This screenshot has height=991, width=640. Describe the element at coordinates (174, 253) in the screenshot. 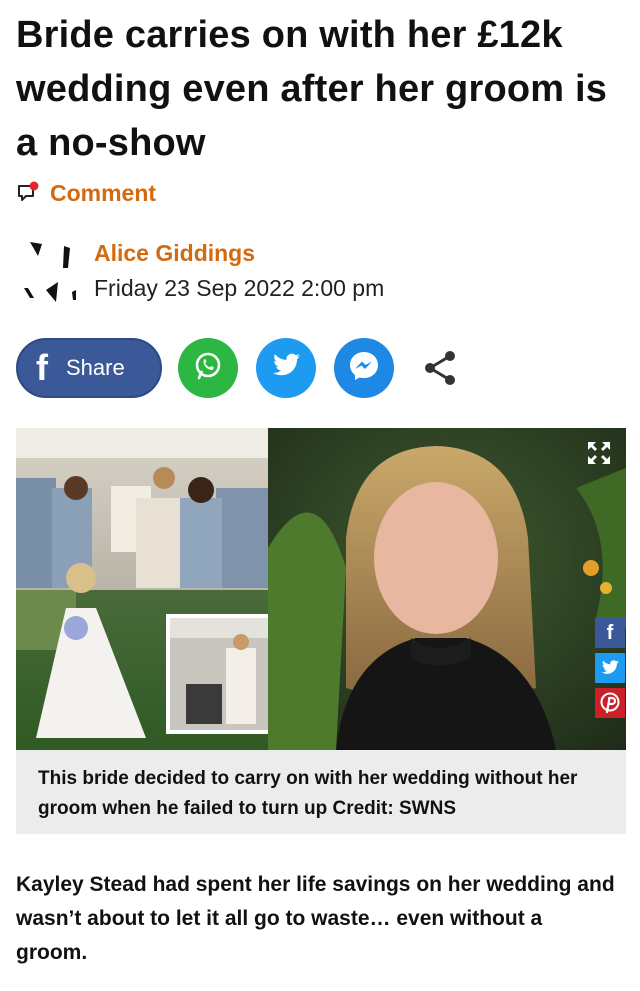

I see `author-name: Alice Giddings` at that location.